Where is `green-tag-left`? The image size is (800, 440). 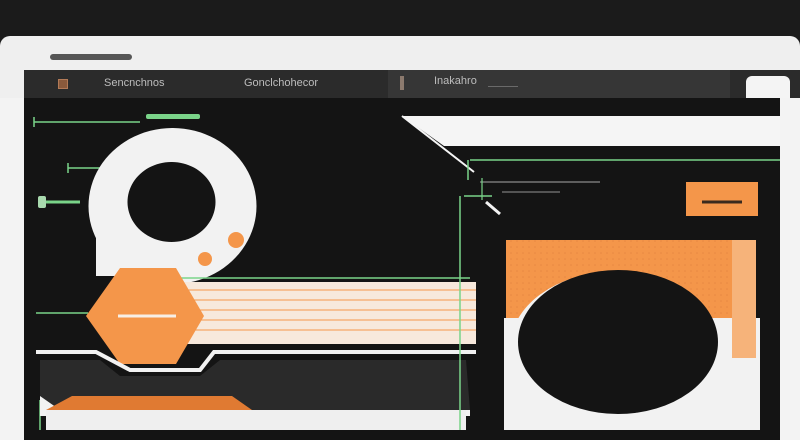 green-tag-left is located at coordinates (42, 202).